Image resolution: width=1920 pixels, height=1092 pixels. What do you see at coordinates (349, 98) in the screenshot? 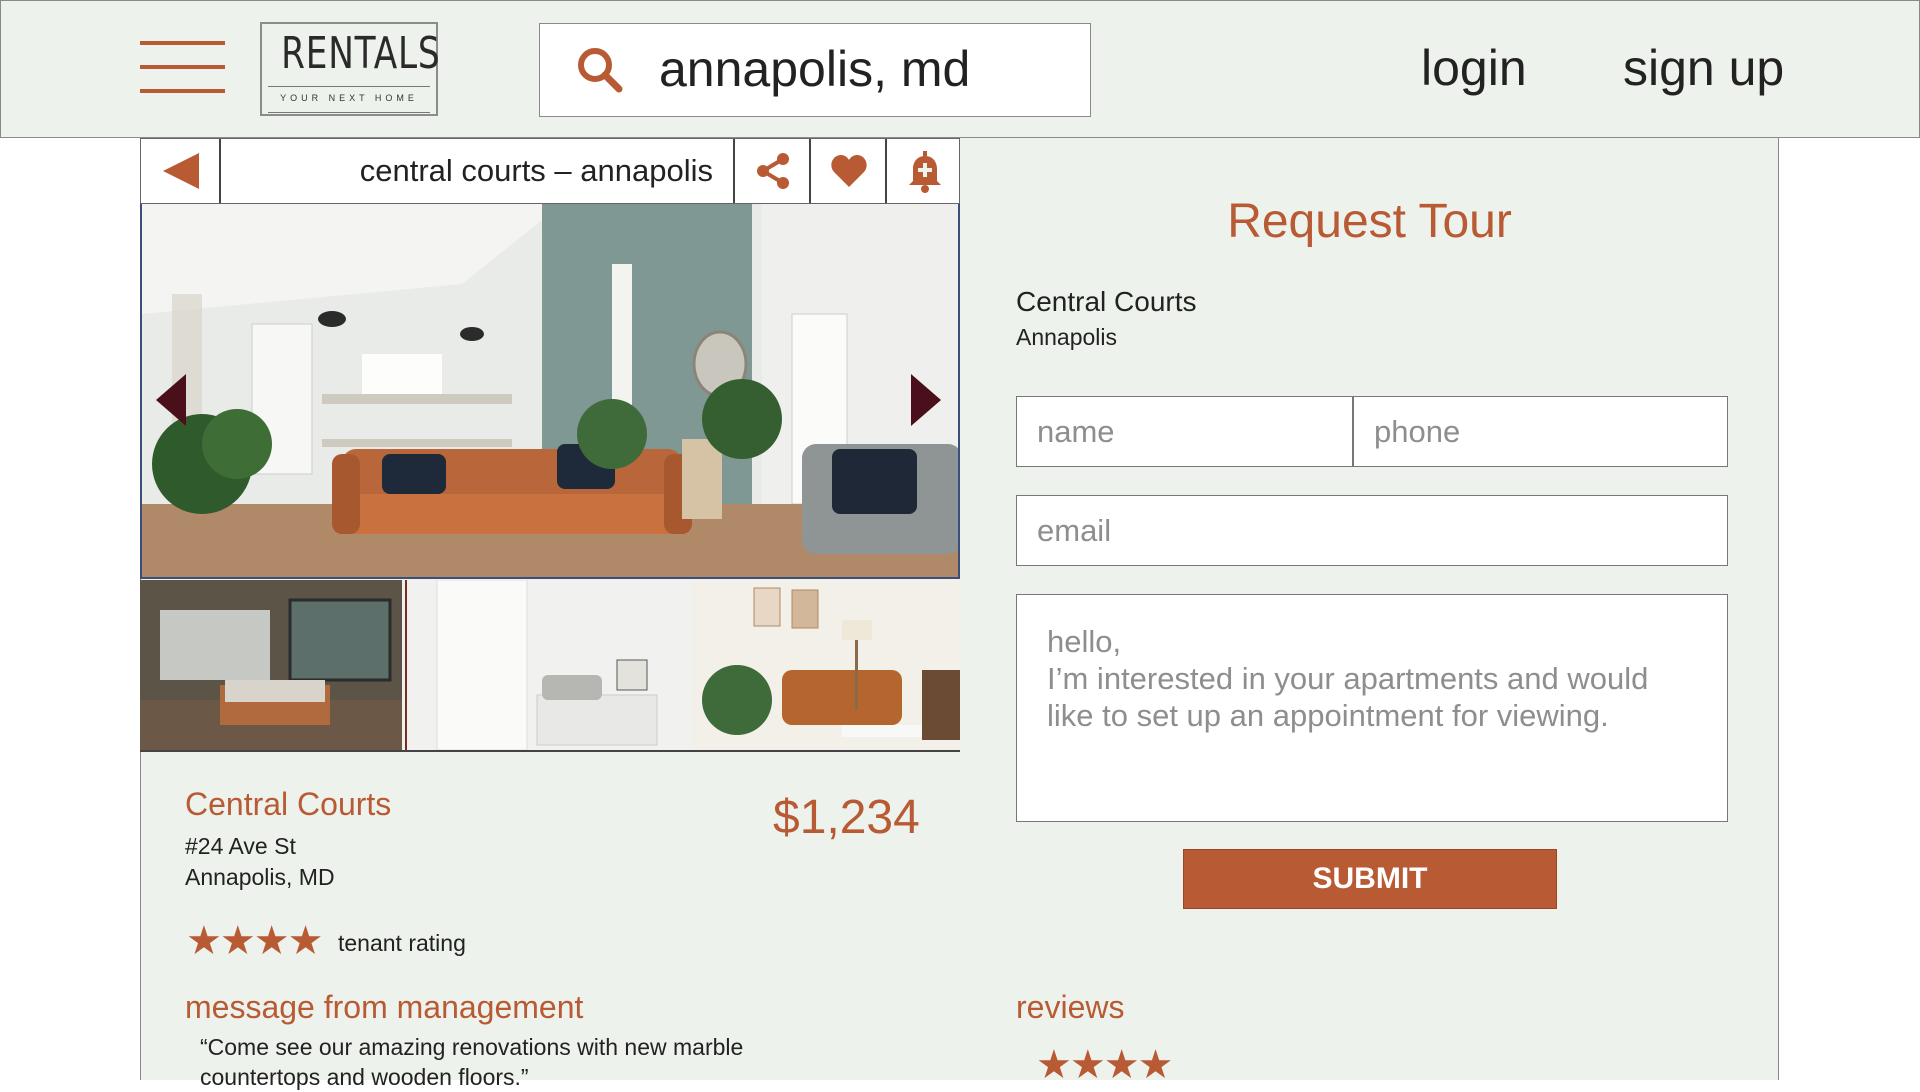
I see `logo-subtitle: YOUR NEXT HOME` at bounding box center [349, 98].